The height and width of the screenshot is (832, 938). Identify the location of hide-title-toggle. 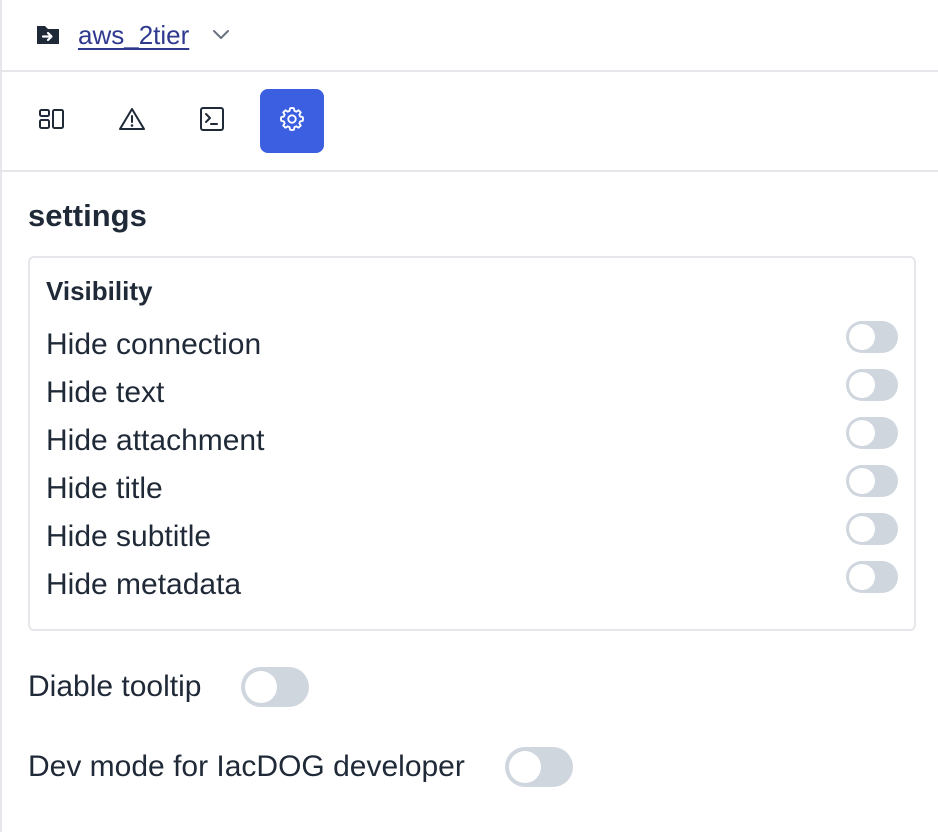
(872, 481).